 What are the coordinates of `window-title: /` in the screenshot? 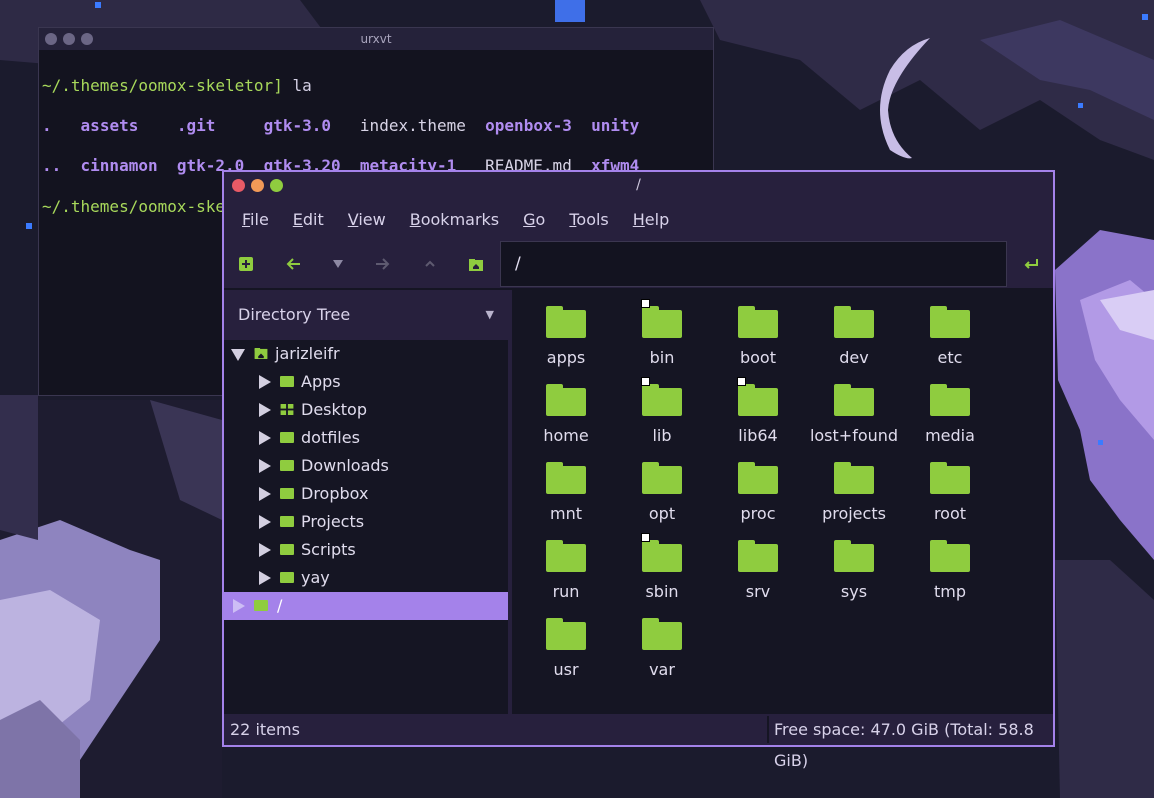 It's located at (638, 185).